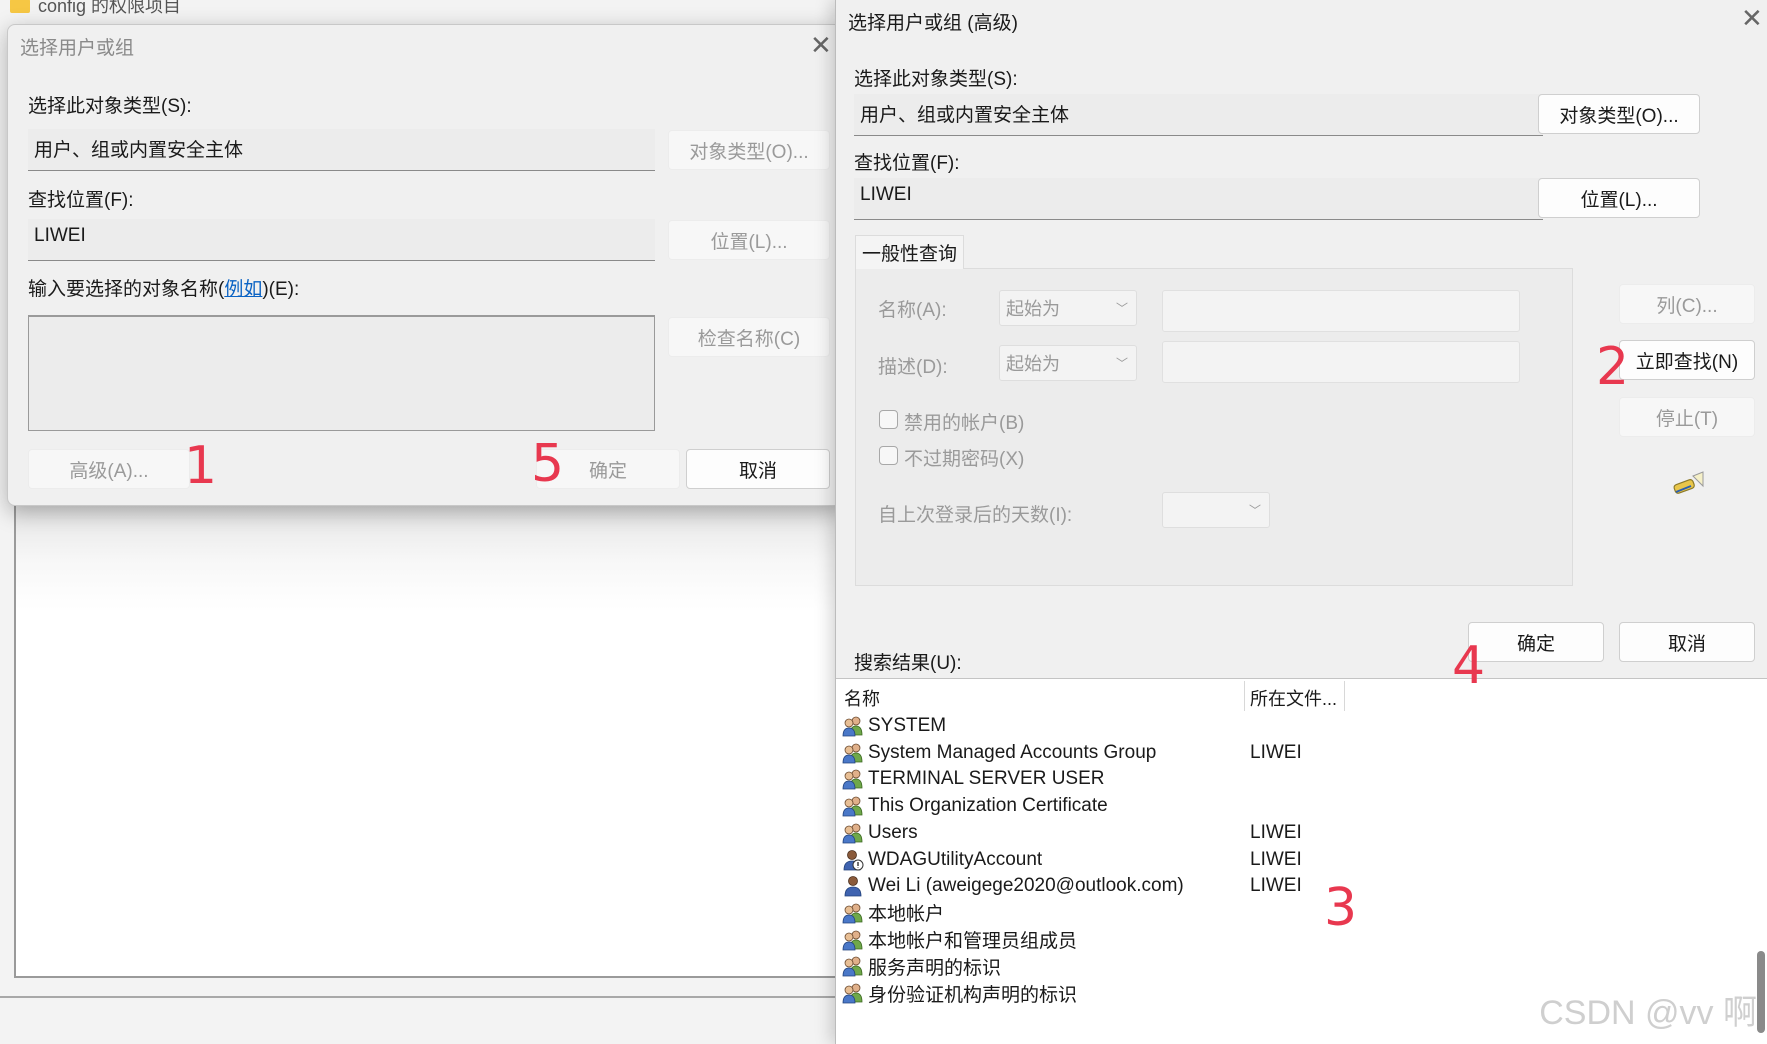 This screenshot has height=1044, width=1767. I want to click on annotation-marker-2: 2, so click(1613, 367).